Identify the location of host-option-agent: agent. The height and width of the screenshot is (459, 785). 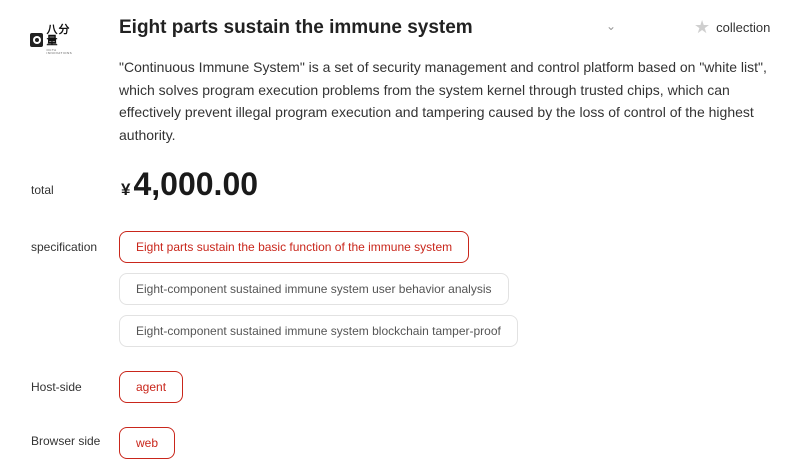
(151, 387).